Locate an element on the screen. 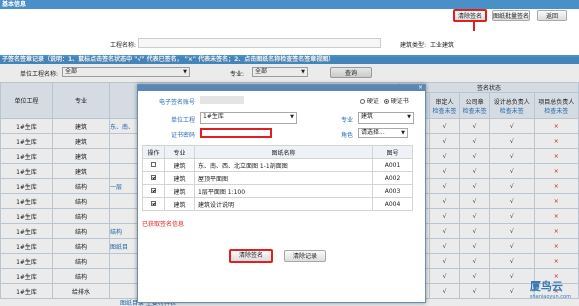 This screenshot has width=579, height=306. cert-soft-label: 硬证书 is located at coordinates (399, 101).